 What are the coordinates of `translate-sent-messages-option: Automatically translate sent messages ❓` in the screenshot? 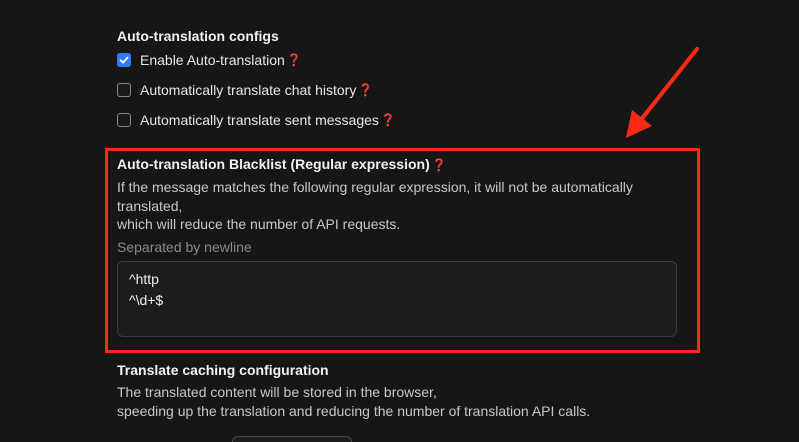 It's located at (256, 120).